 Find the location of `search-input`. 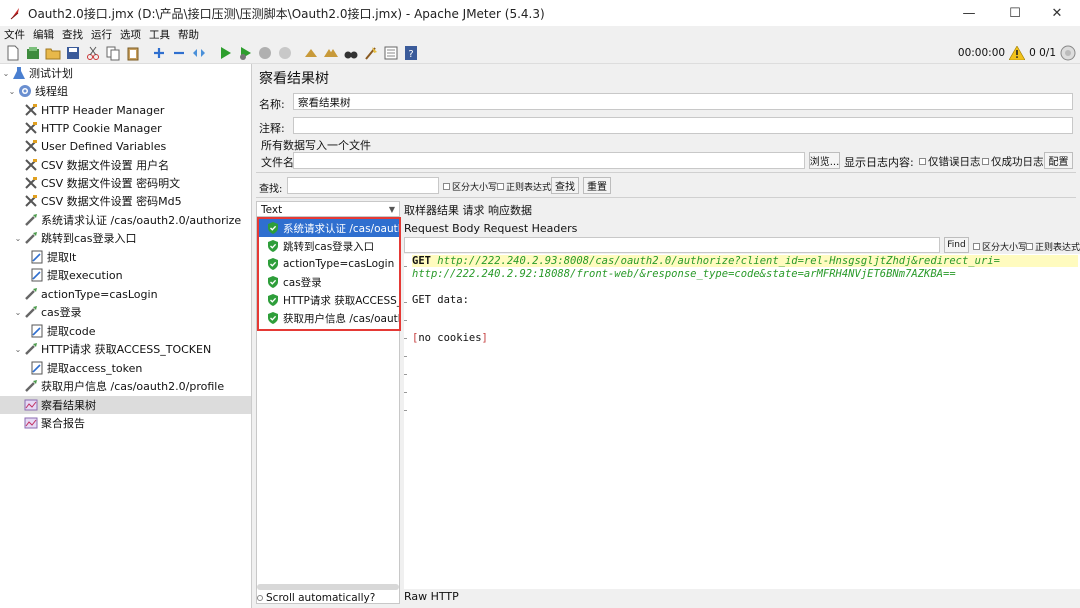

search-input is located at coordinates (363, 185).